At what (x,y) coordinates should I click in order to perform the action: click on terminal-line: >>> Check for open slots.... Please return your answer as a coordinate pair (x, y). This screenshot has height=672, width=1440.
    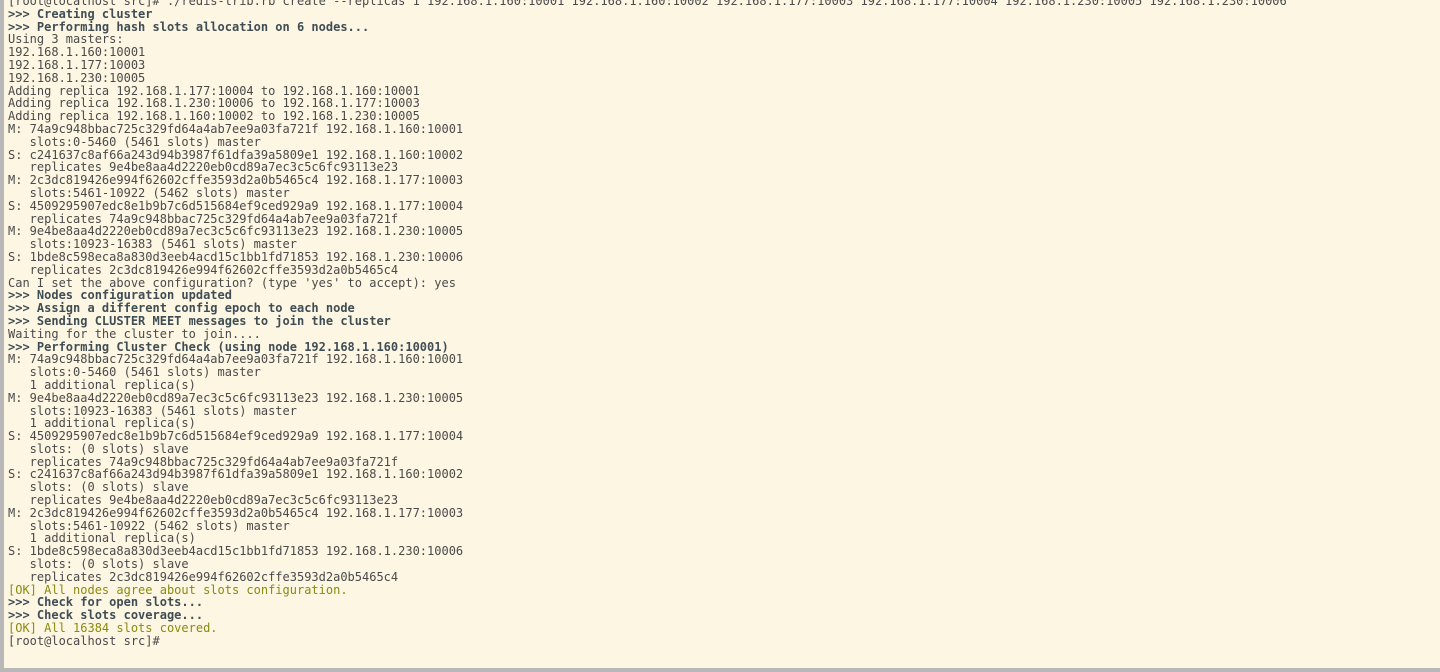
    Looking at the image, I should click on (106, 602).